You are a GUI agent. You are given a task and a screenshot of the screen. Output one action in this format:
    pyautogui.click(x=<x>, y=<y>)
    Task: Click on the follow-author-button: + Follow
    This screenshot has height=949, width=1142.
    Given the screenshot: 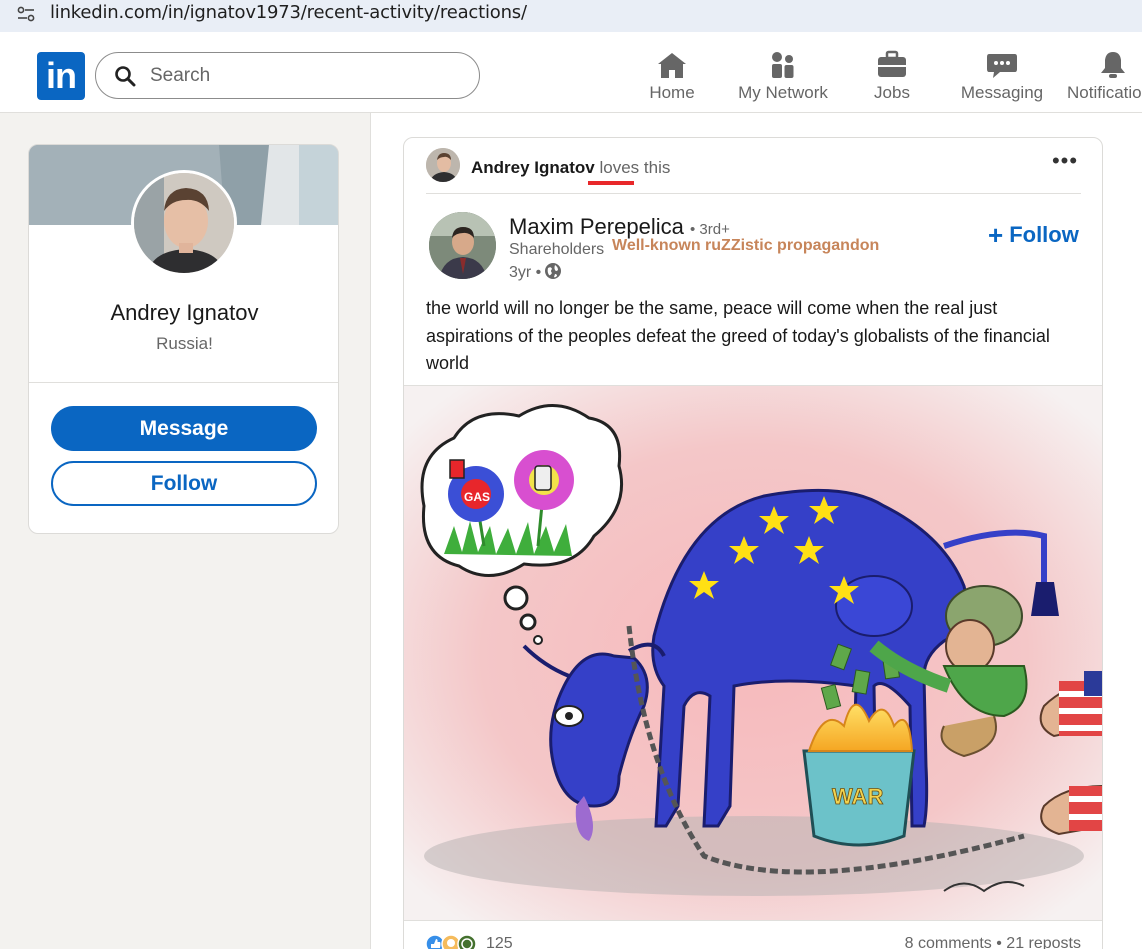 What is the action you would take?
    pyautogui.click(x=1033, y=235)
    